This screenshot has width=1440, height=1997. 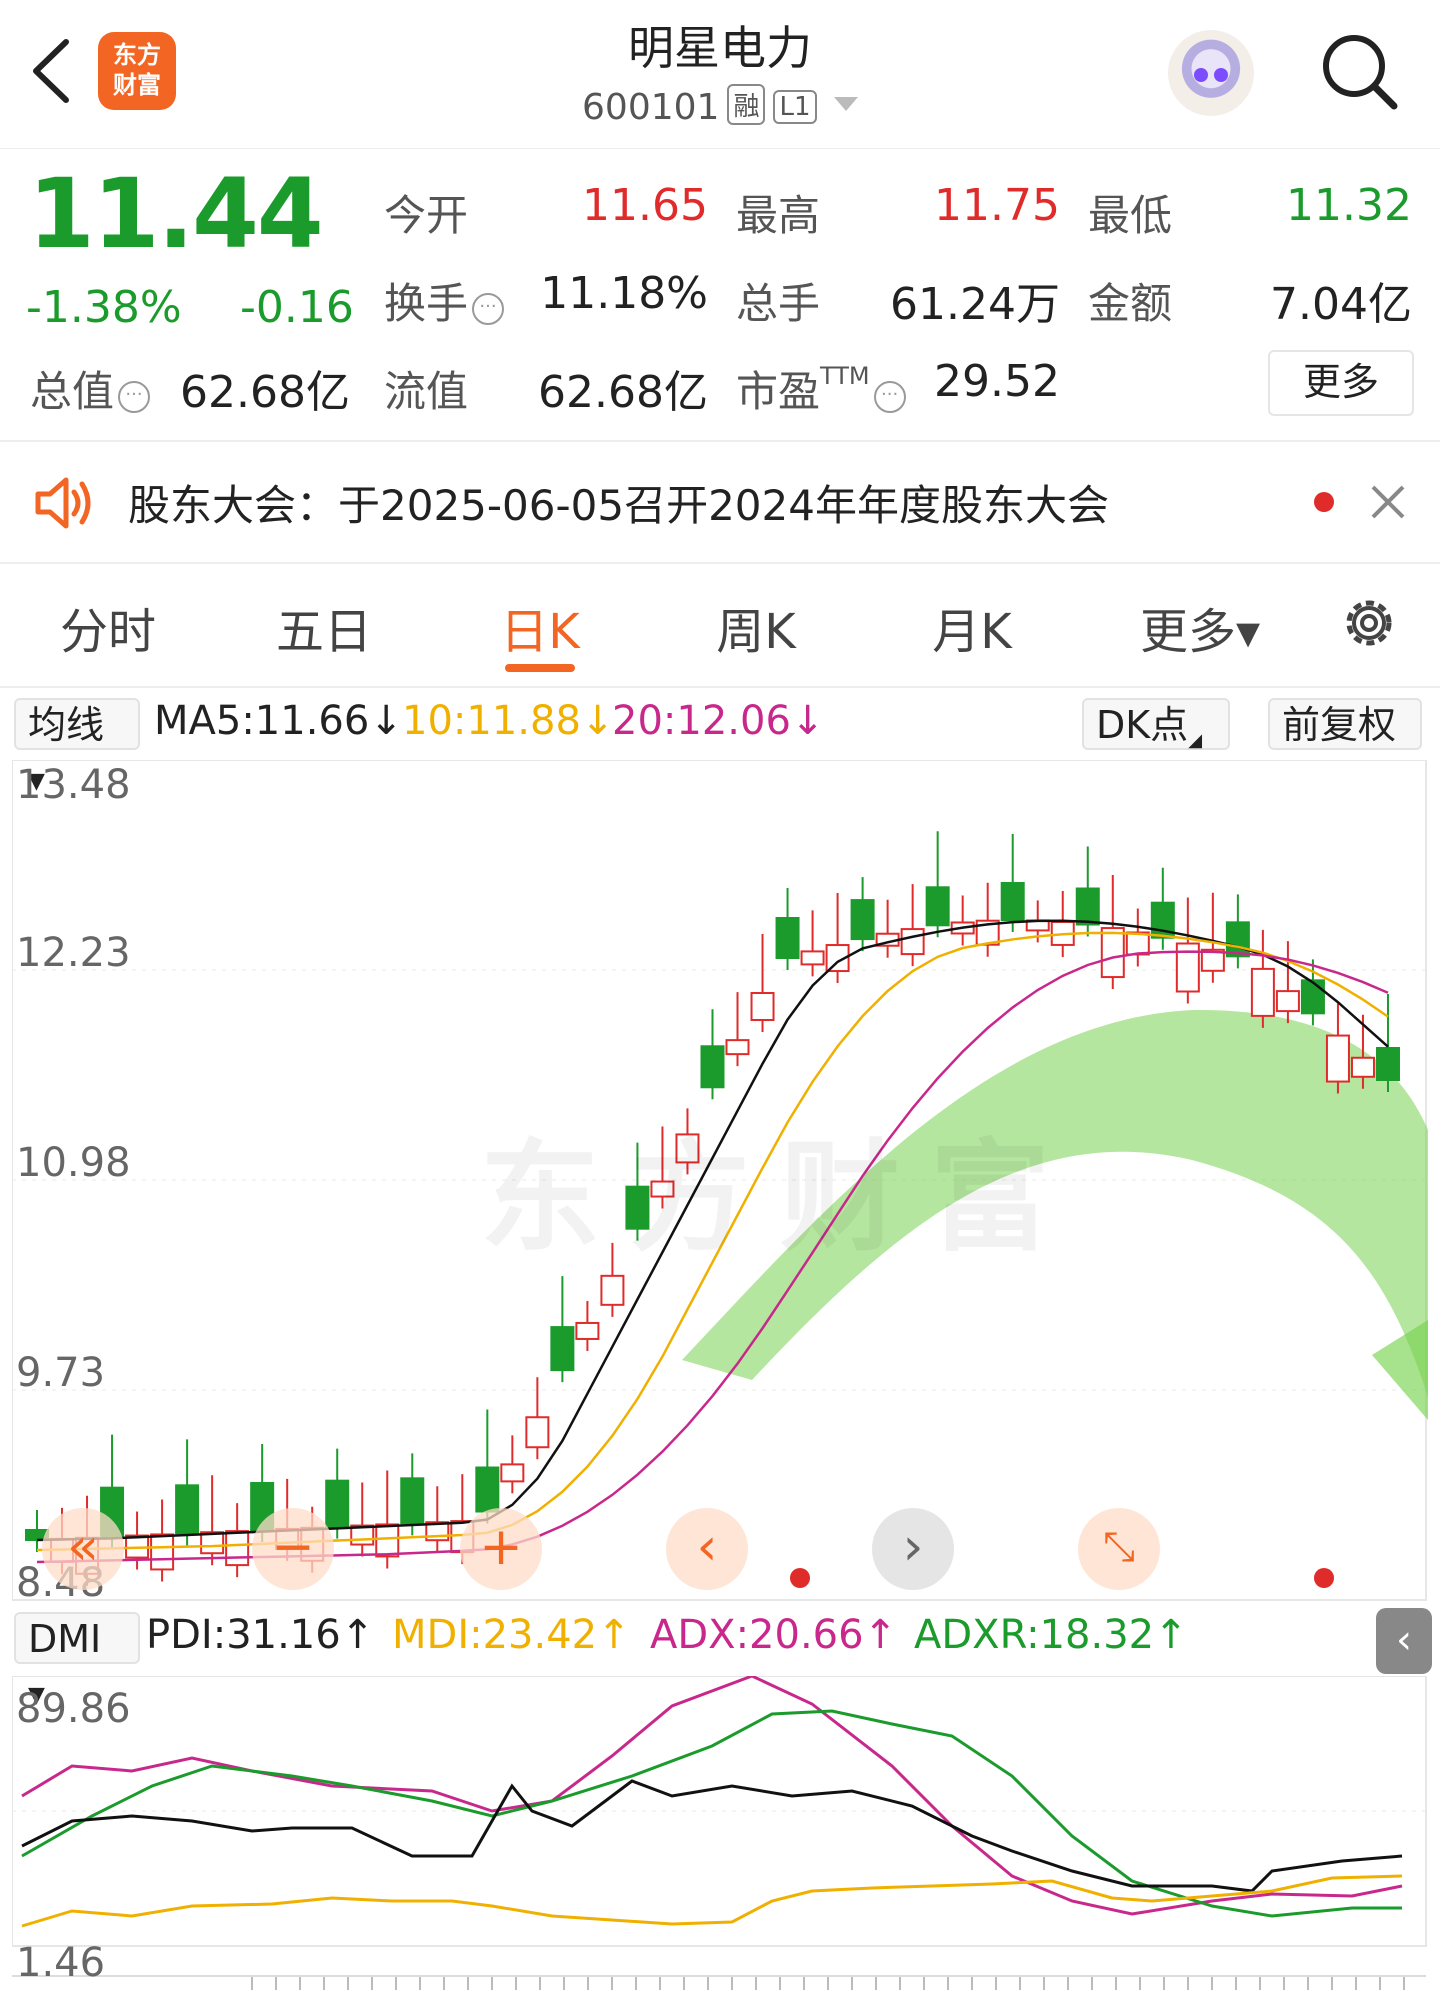 I want to click on low-value: 11.32, so click(x=1349, y=205).